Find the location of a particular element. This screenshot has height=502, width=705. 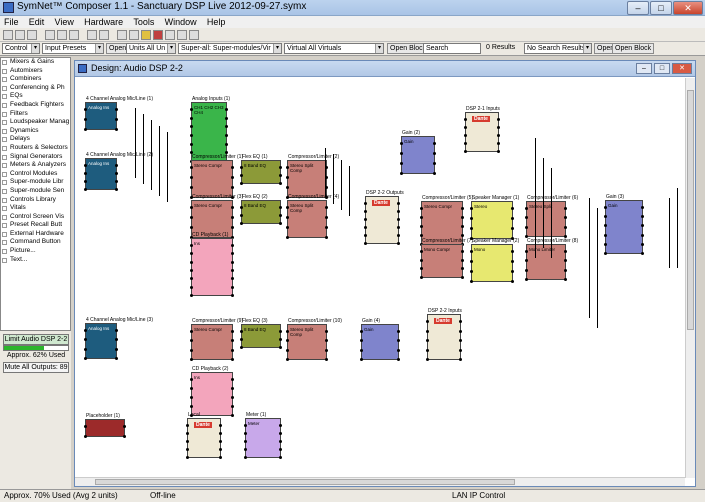

menu-window: Window is located at coordinates (181, 22).